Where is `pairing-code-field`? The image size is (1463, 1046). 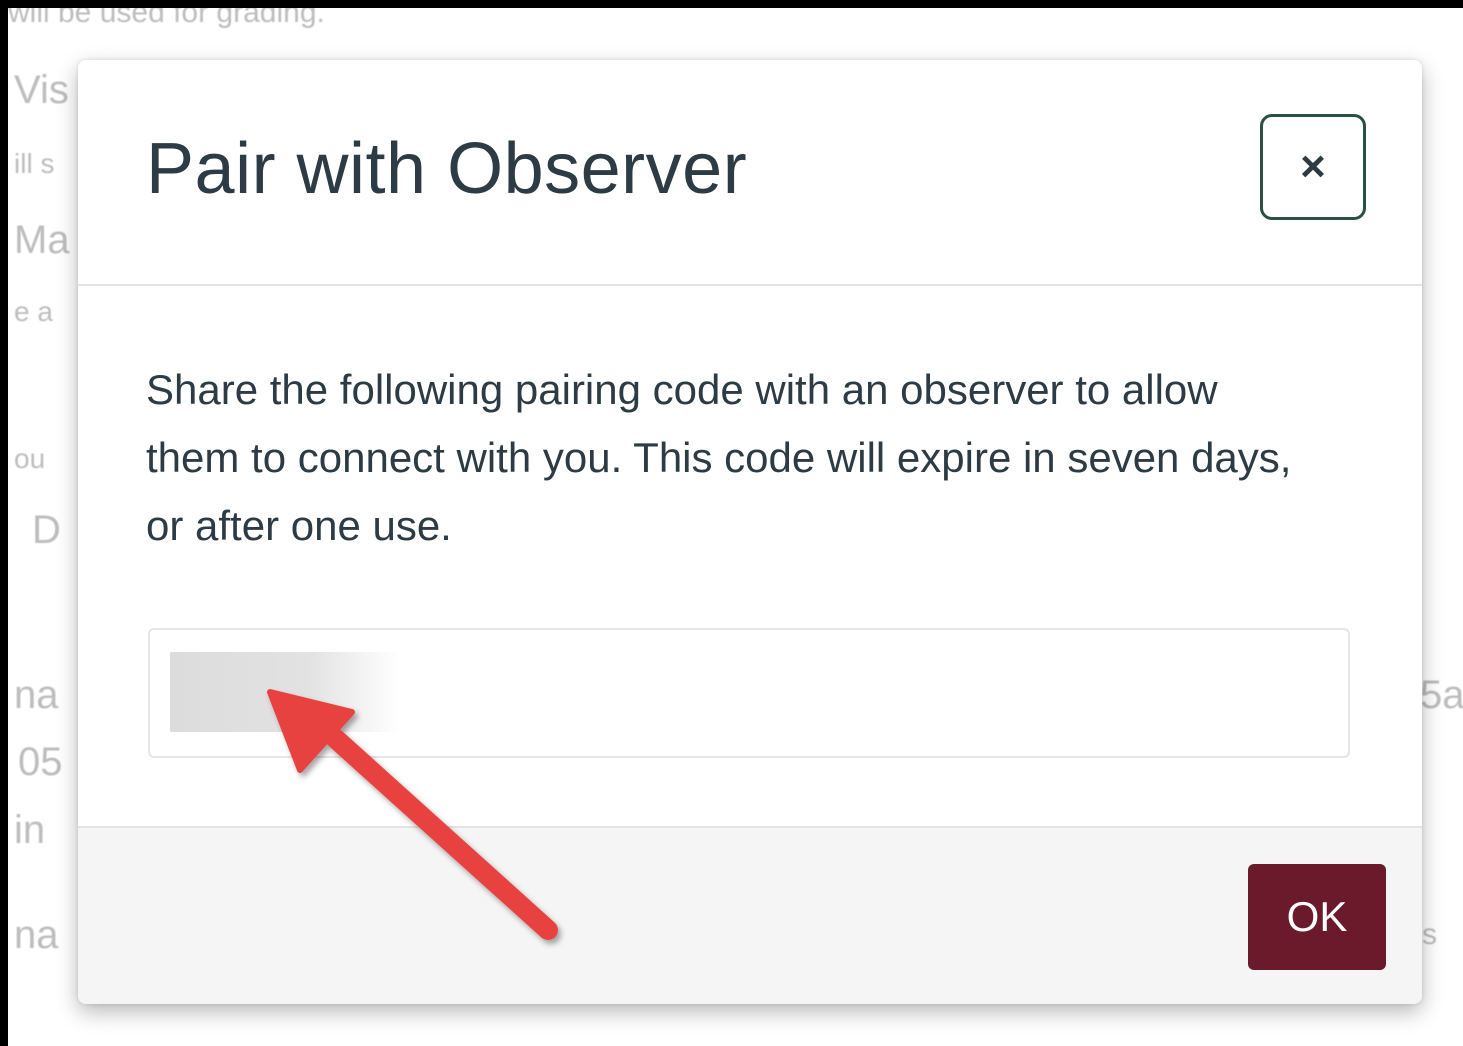 pairing-code-field is located at coordinates (749, 693).